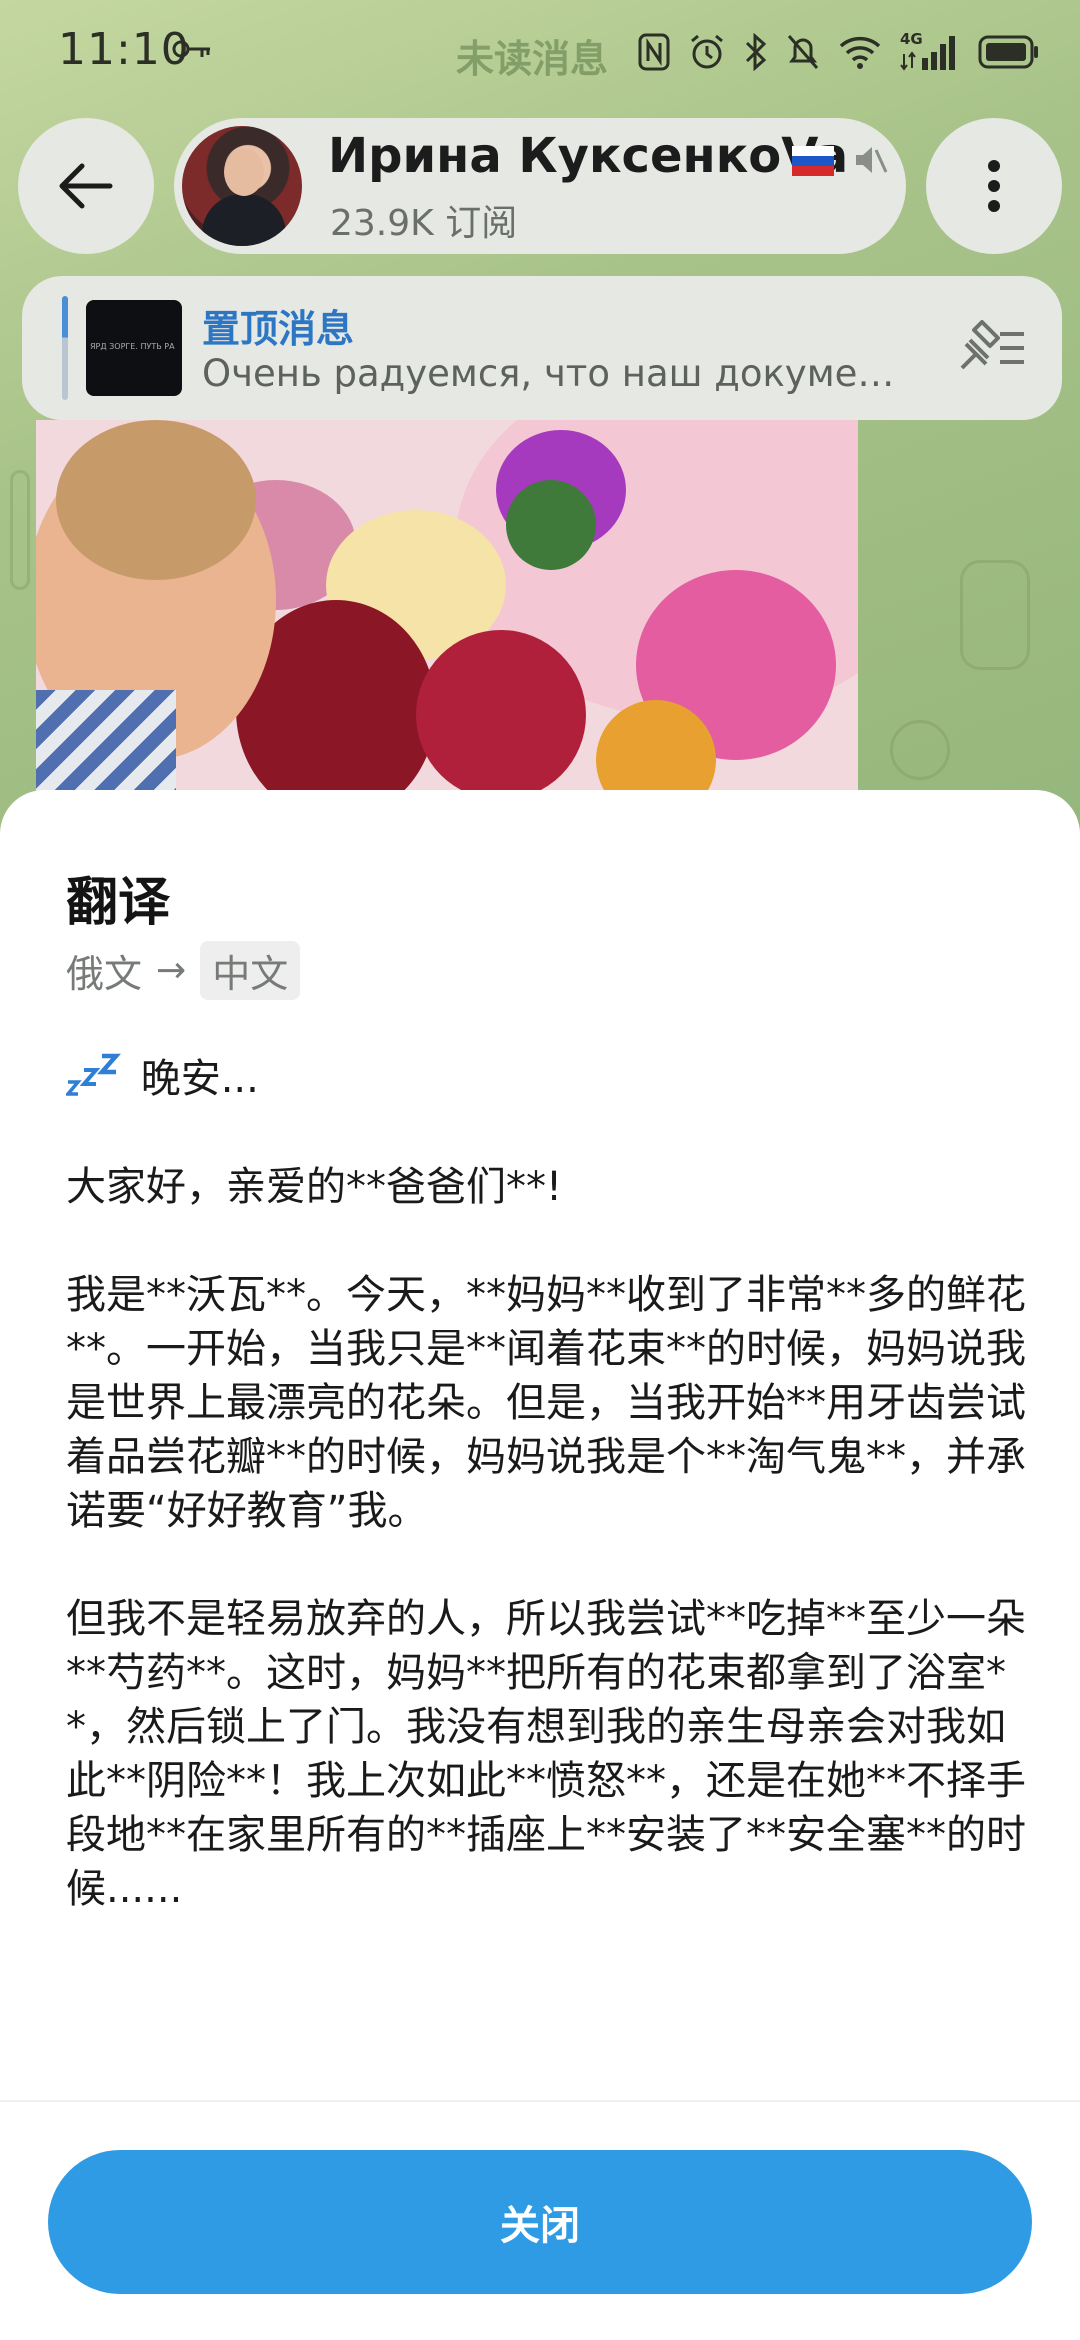 The width and height of the screenshot is (1080, 2340). What do you see at coordinates (278, 329) in the screenshot?
I see `pinned-title: 置顶消息` at bounding box center [278, 329].